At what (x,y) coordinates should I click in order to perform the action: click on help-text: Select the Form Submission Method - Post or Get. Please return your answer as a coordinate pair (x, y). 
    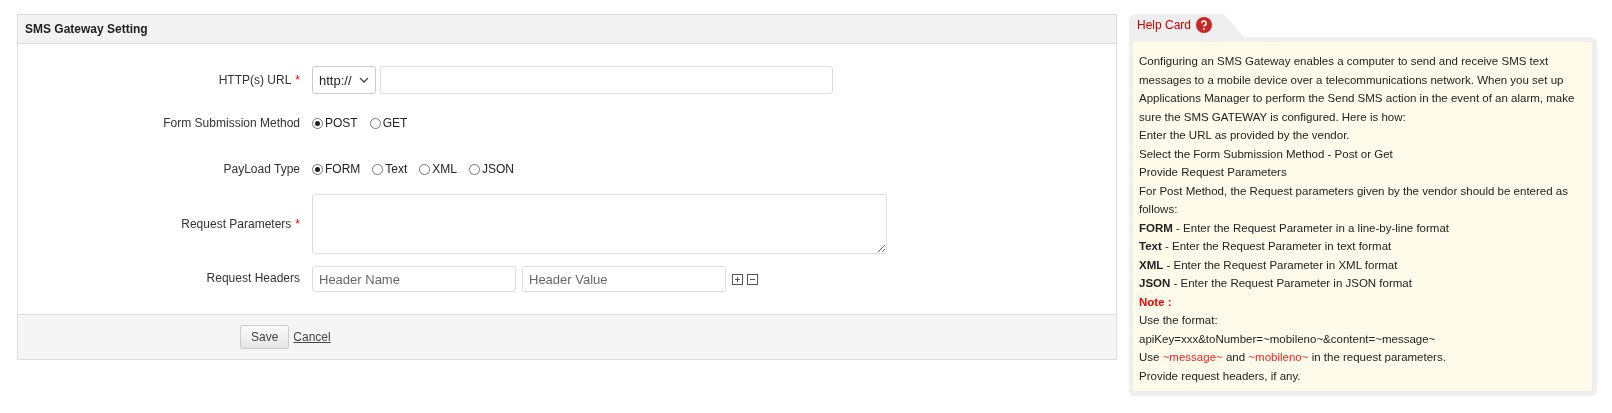
    Looking at the image, I should click on (1266, 154).